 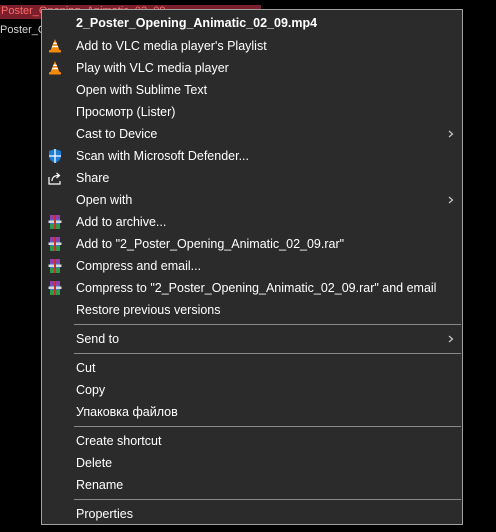 What do you see at coordinates (252, 412) in the screenshot?
I see `menu-item-pack-files: Упаковка файлов` at bounding box center [252, 412].